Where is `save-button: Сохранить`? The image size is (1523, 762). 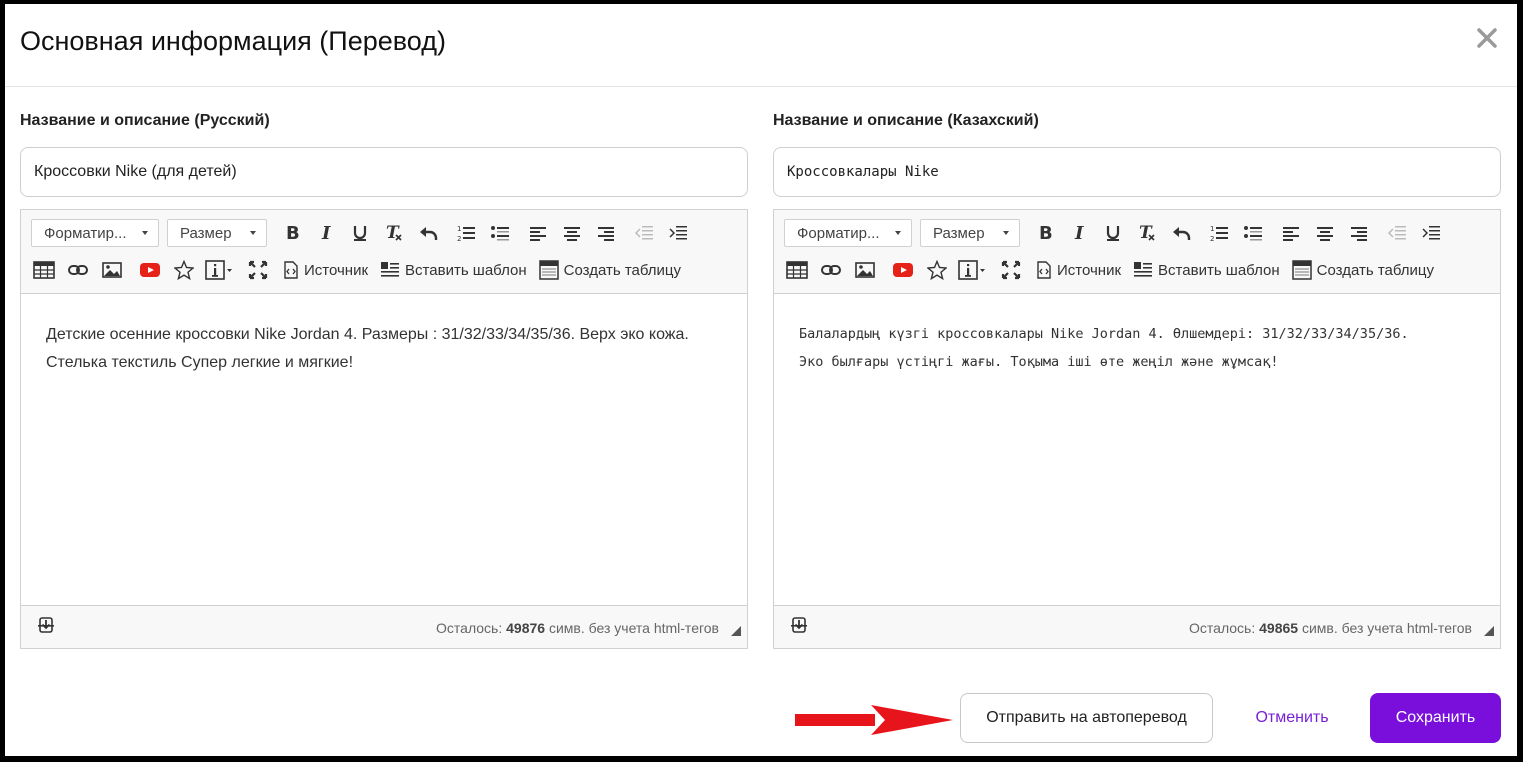 save-button: Сохранить is located at coordinates (1435, 718).